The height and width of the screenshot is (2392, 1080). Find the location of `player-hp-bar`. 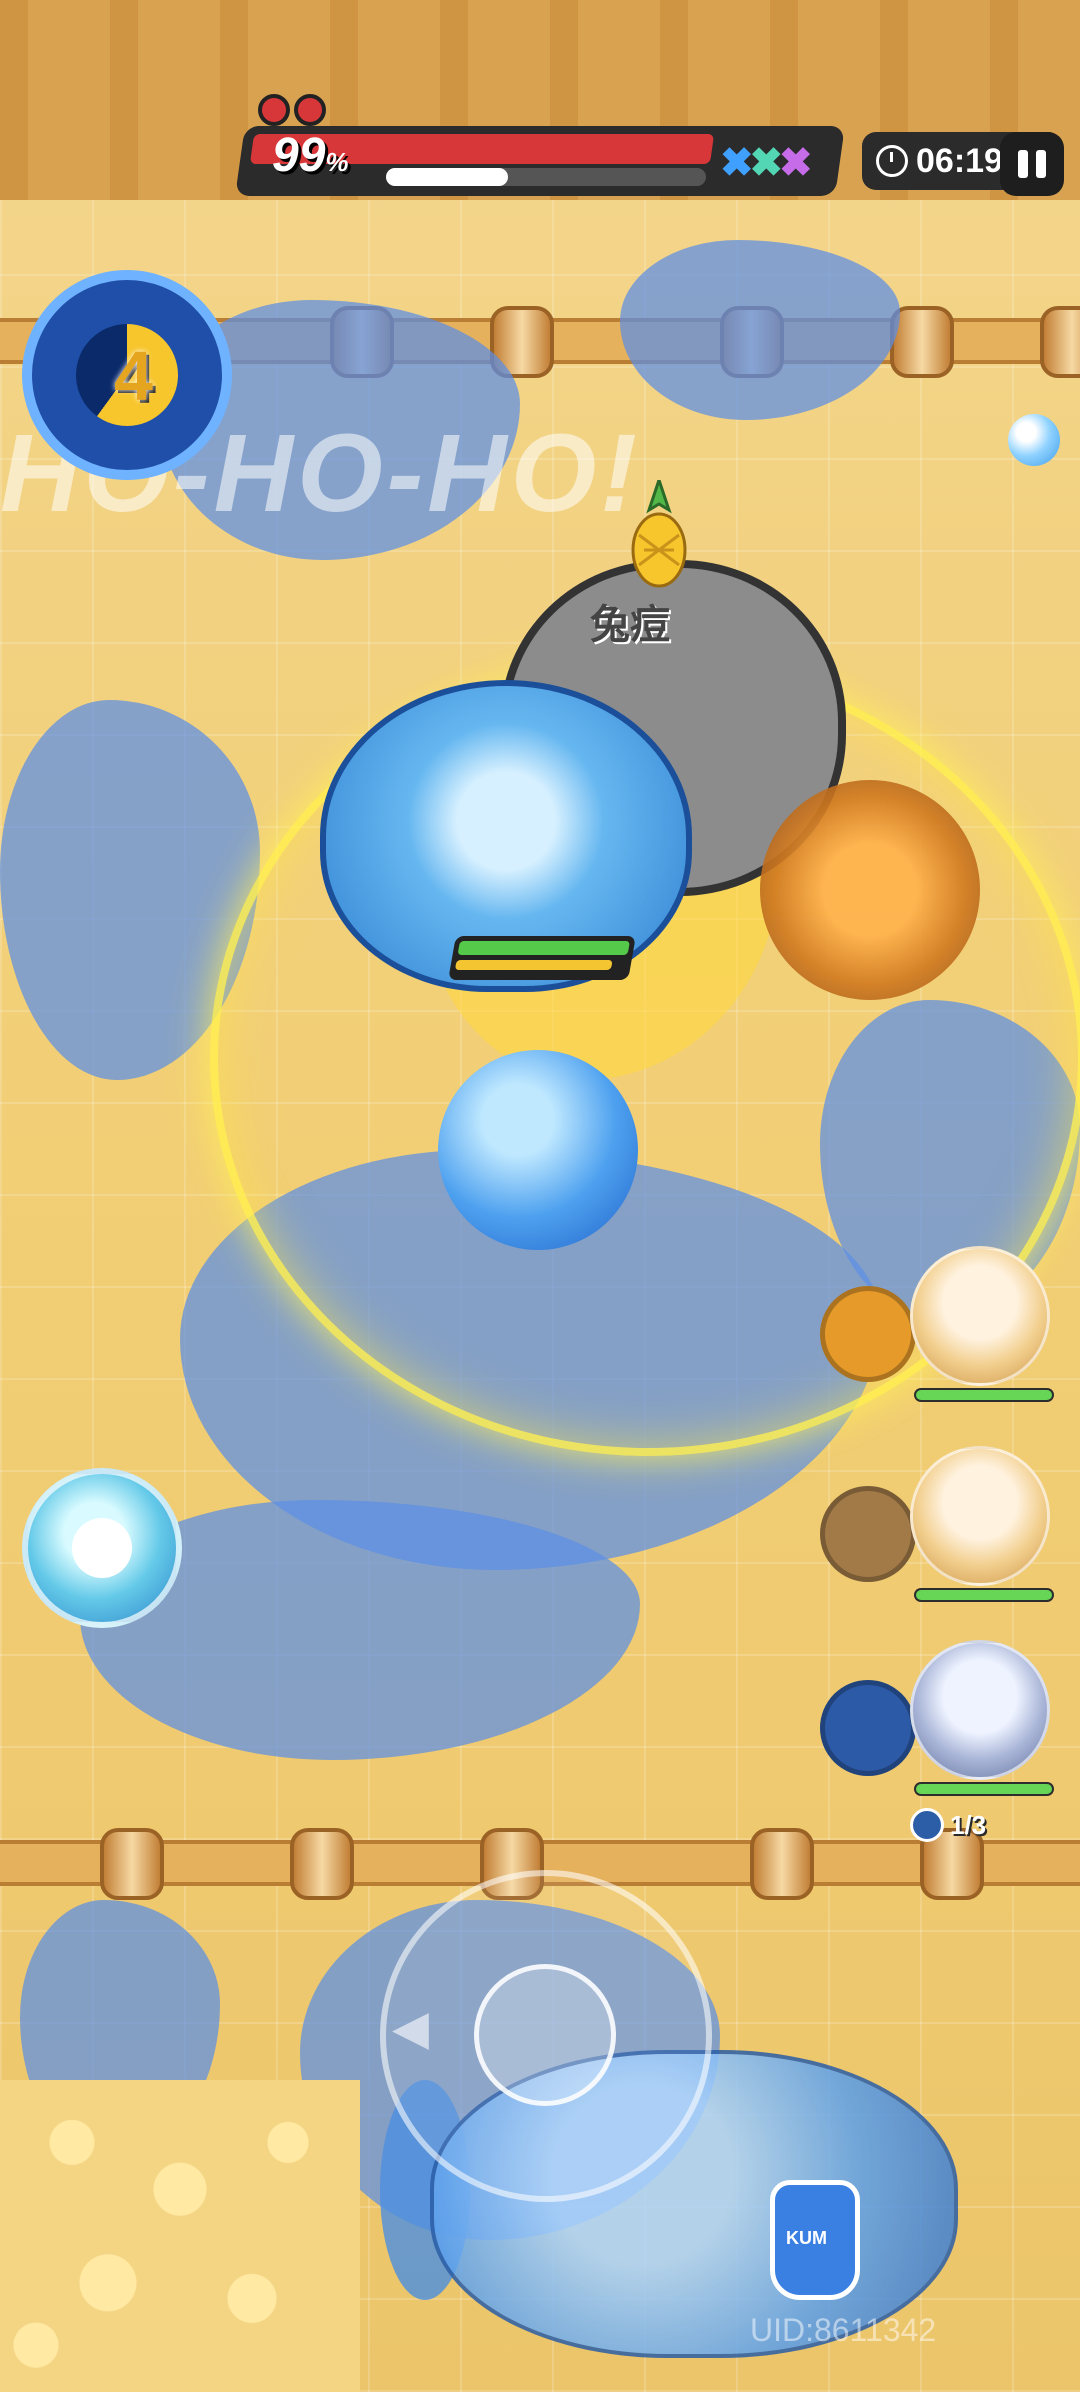

player-hp-bar is located at coordinates (542, 958).